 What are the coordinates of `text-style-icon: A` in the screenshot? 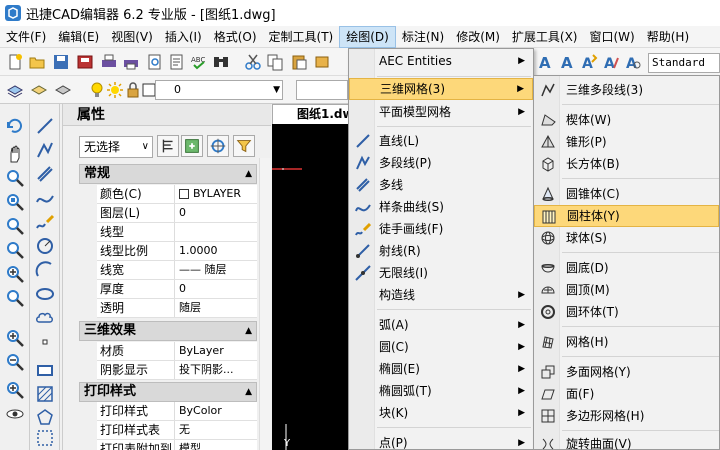 It's located at (545, 62).